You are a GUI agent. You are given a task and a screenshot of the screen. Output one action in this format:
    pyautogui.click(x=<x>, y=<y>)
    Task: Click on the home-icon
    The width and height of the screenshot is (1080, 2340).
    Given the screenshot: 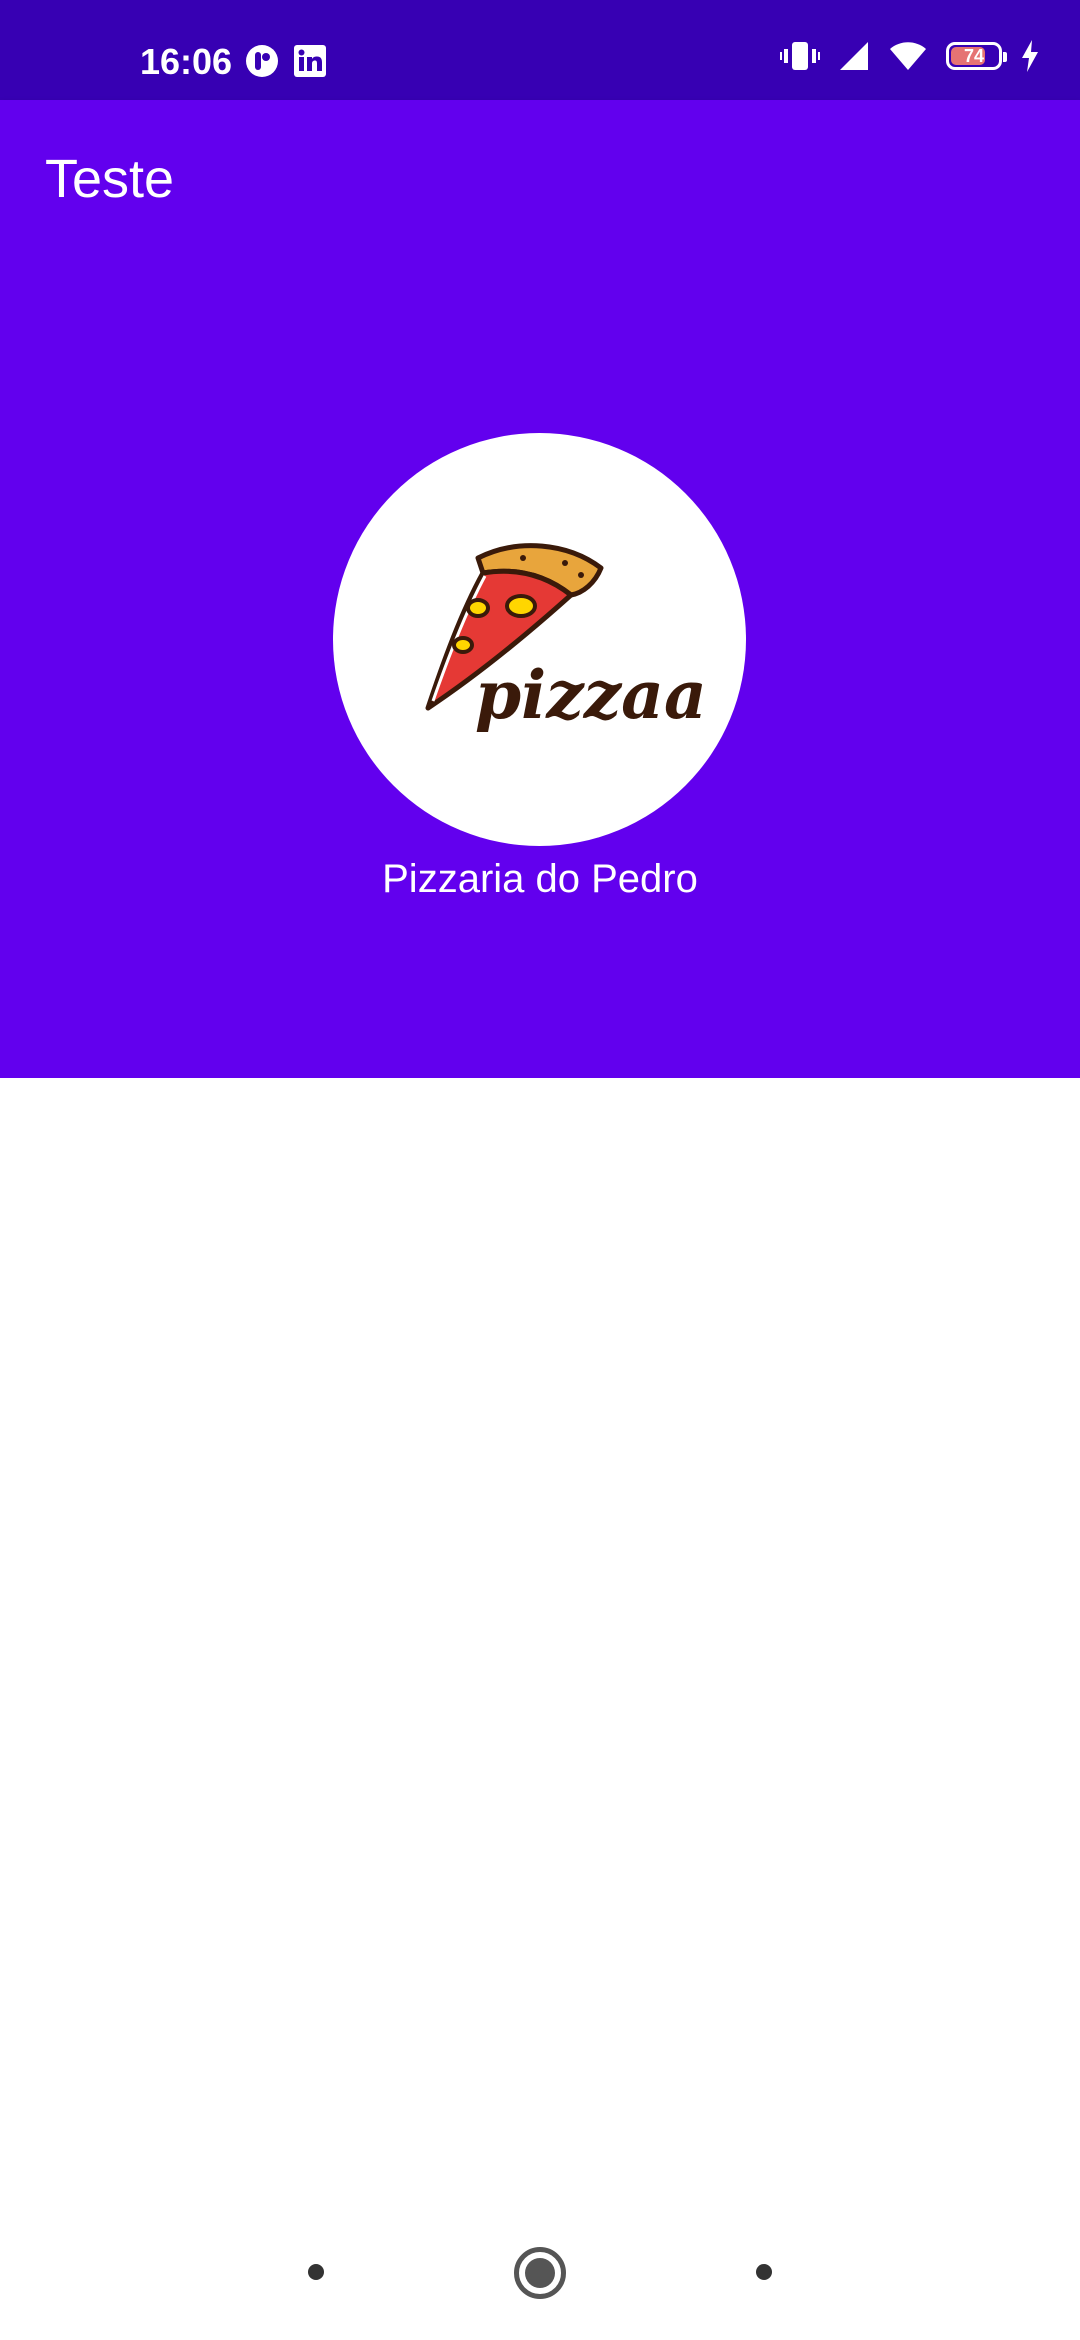 What is the action you would take?
    pyautogui.click(x=540, y=2273)
    